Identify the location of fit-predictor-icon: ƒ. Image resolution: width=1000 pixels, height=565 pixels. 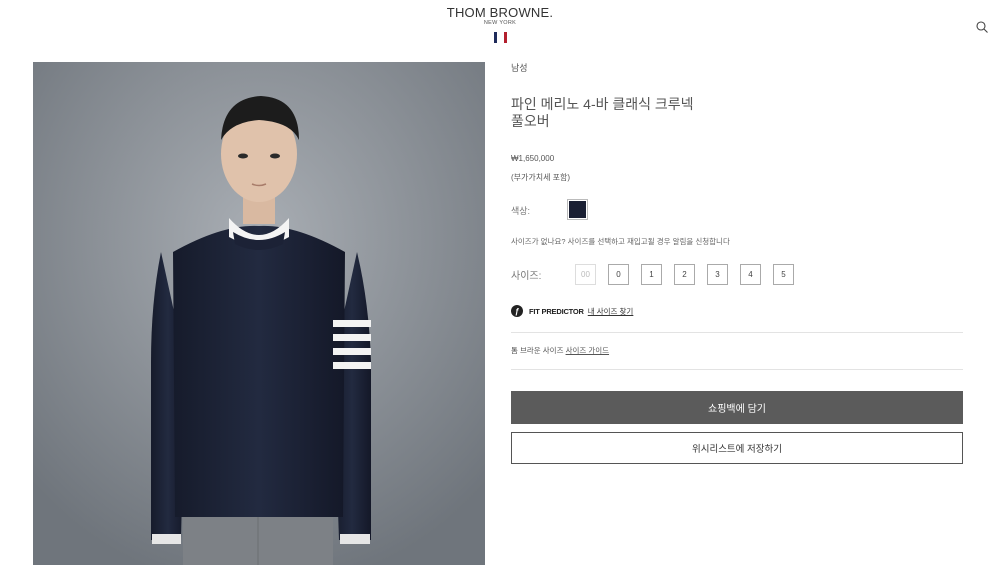
(517, 311).